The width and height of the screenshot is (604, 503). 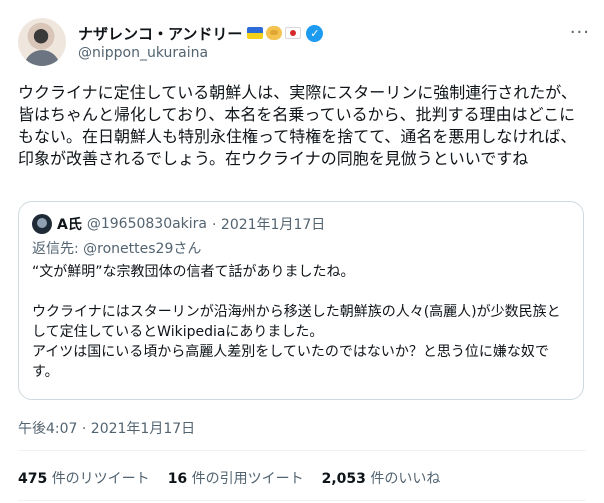 I want to click on quoted-author-handle: @19650830akira, so click(x=147, y=224).